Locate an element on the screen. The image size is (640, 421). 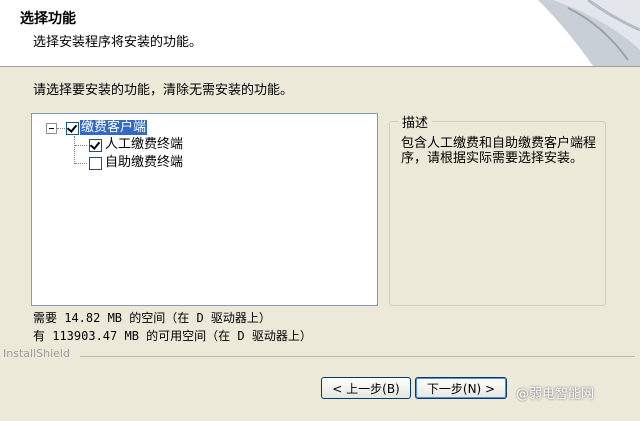
feature-root-label: 缴费客户端 is located at coordinates (114, 127).